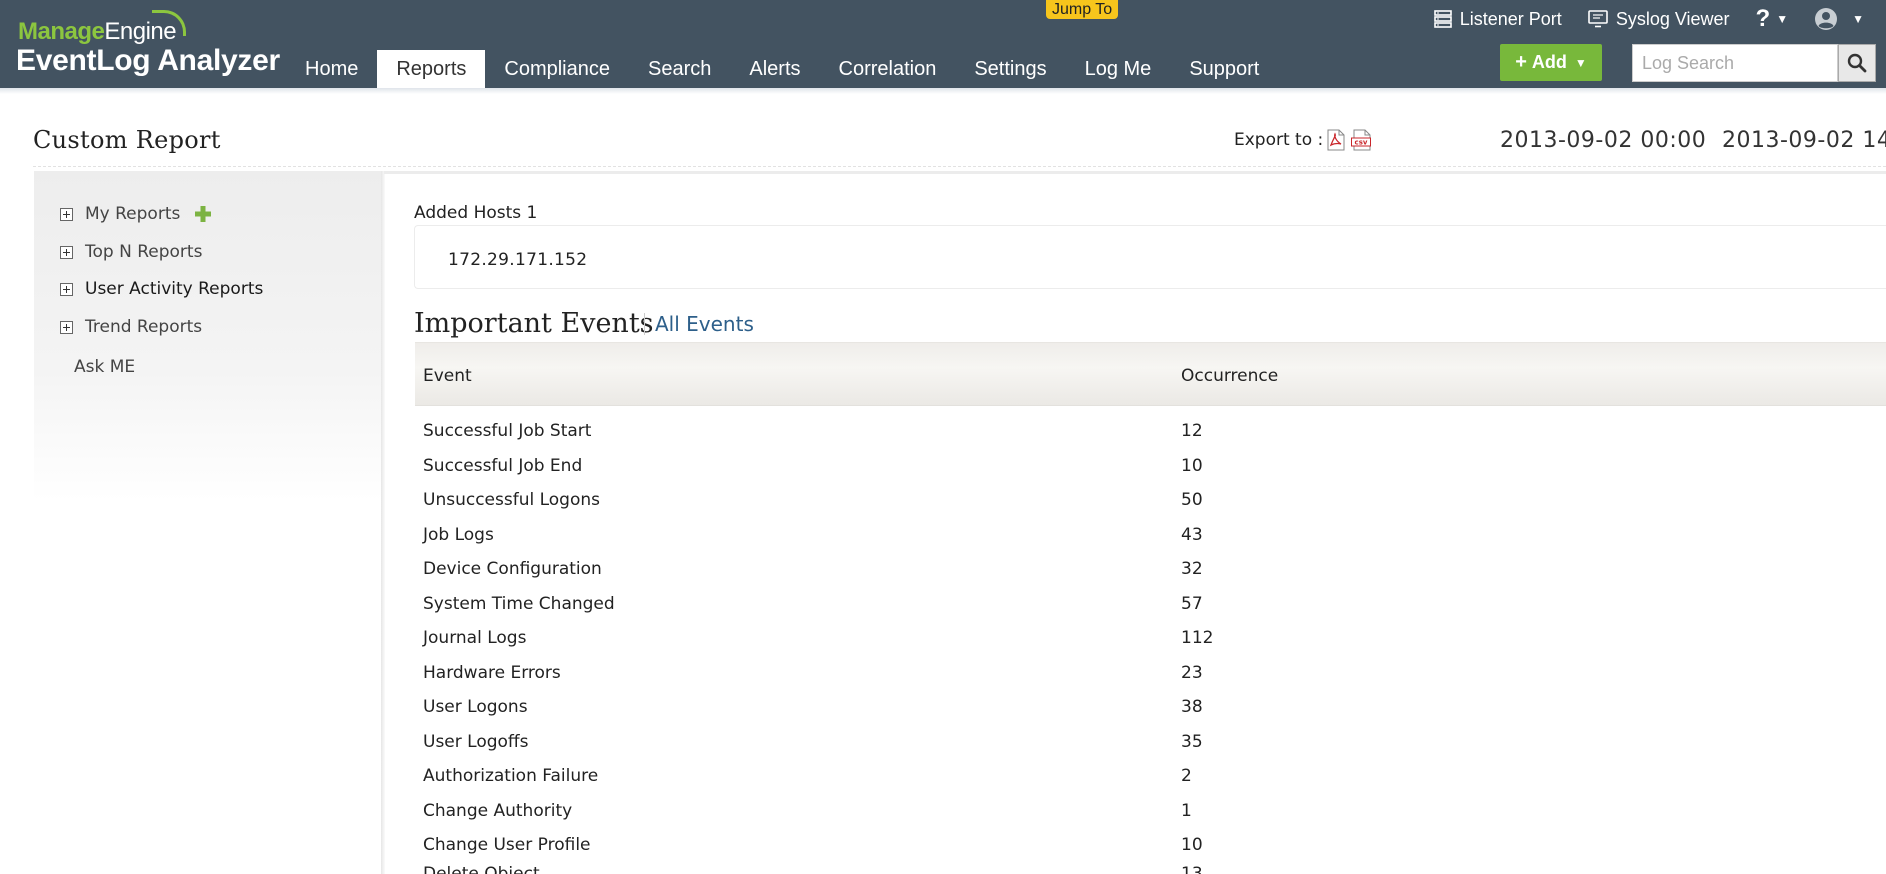 This screenshot has width=1886, height=874. What do you see at coordinates (475, 707) in the screenshot?
I see `event-name: User Logons` at bounding box center [475, 707].